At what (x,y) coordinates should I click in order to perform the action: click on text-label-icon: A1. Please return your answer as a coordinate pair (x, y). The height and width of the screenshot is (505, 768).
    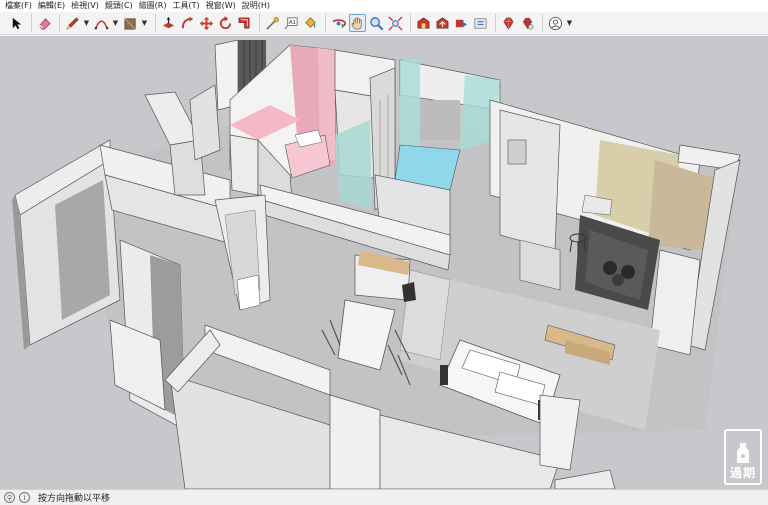
    Looking at the image, I should click on (291, 23).